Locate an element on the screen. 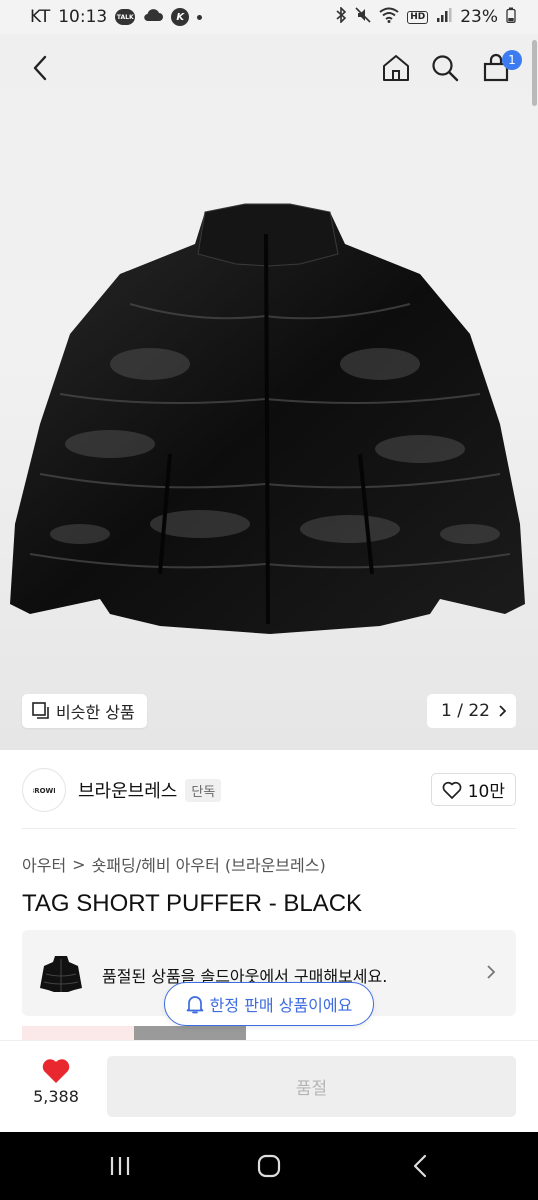 Image resolution: width=538 pixels, height=1200 pixels. brand-like-count: 10만 is located at coordinates (486, 792).